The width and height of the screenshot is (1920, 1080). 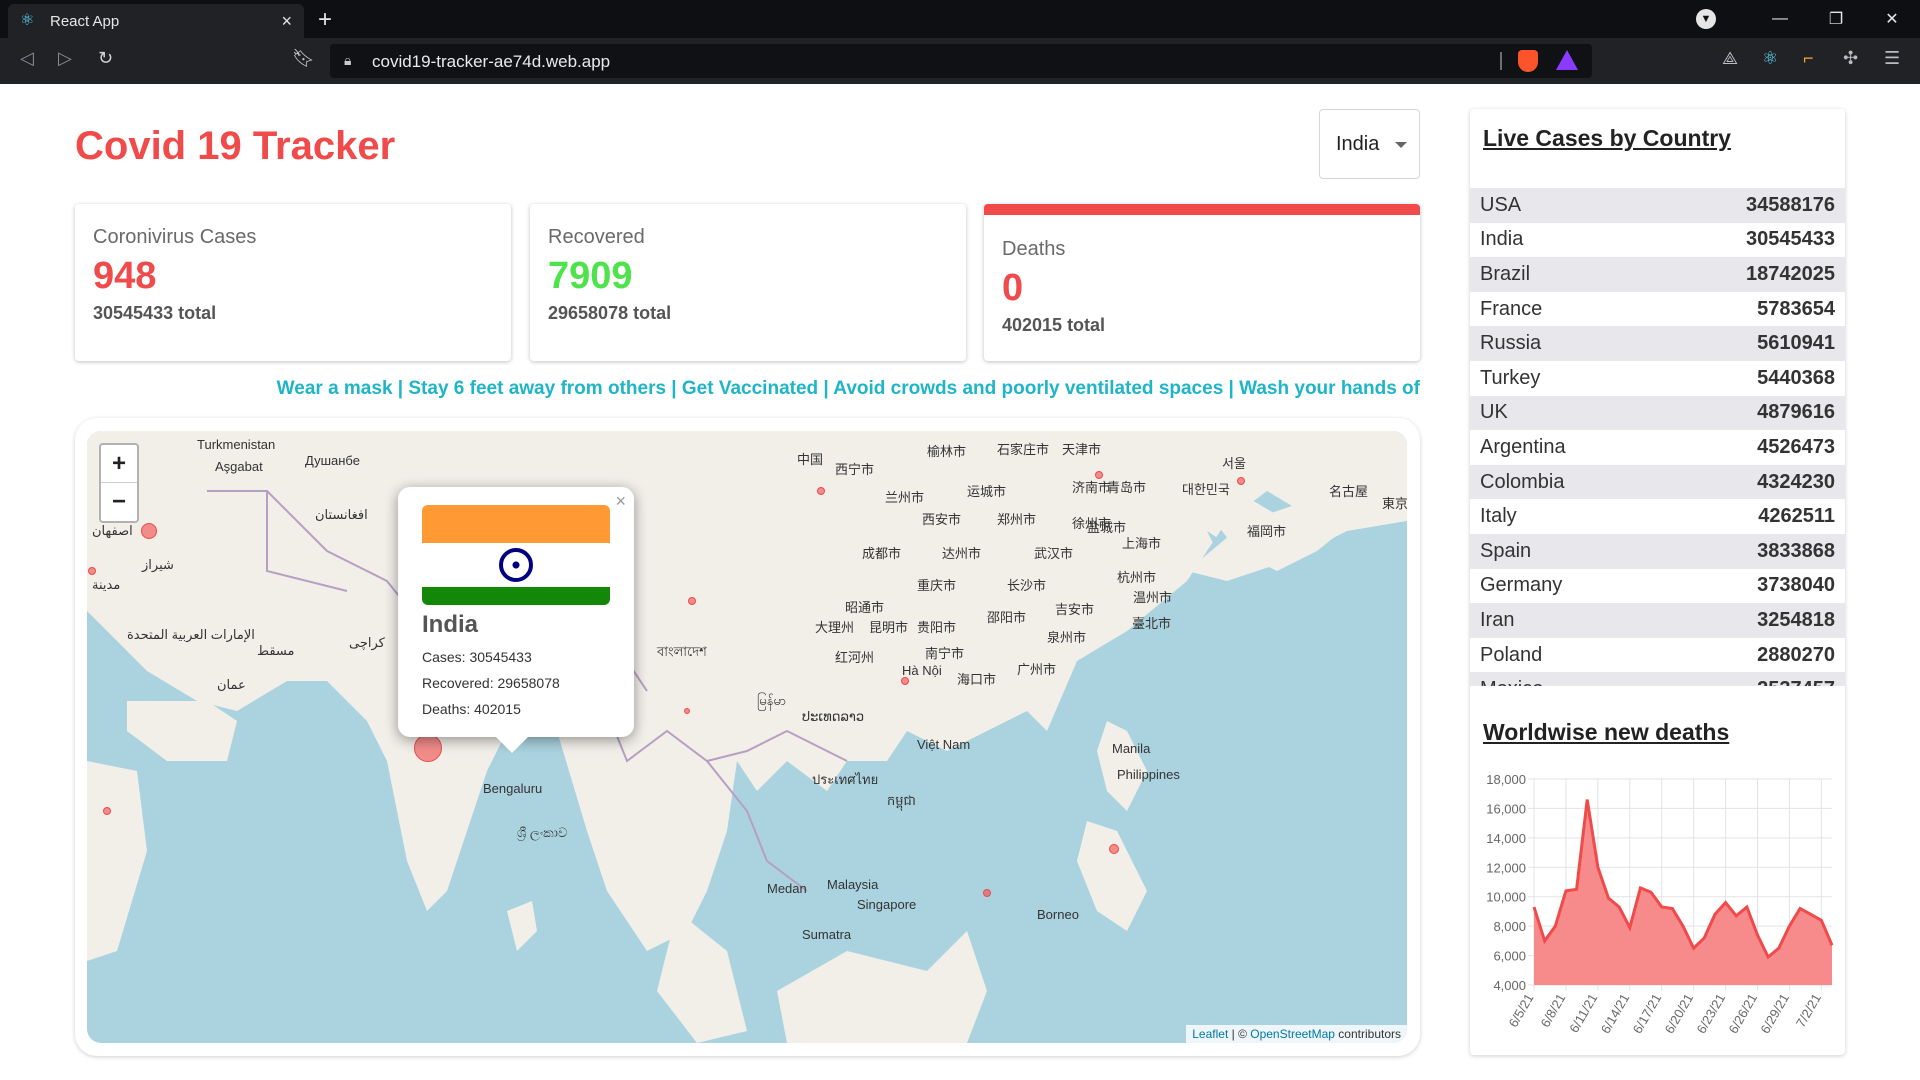 I want to click on extension-icon-1: ⟁, so click(x=1730, y=58).